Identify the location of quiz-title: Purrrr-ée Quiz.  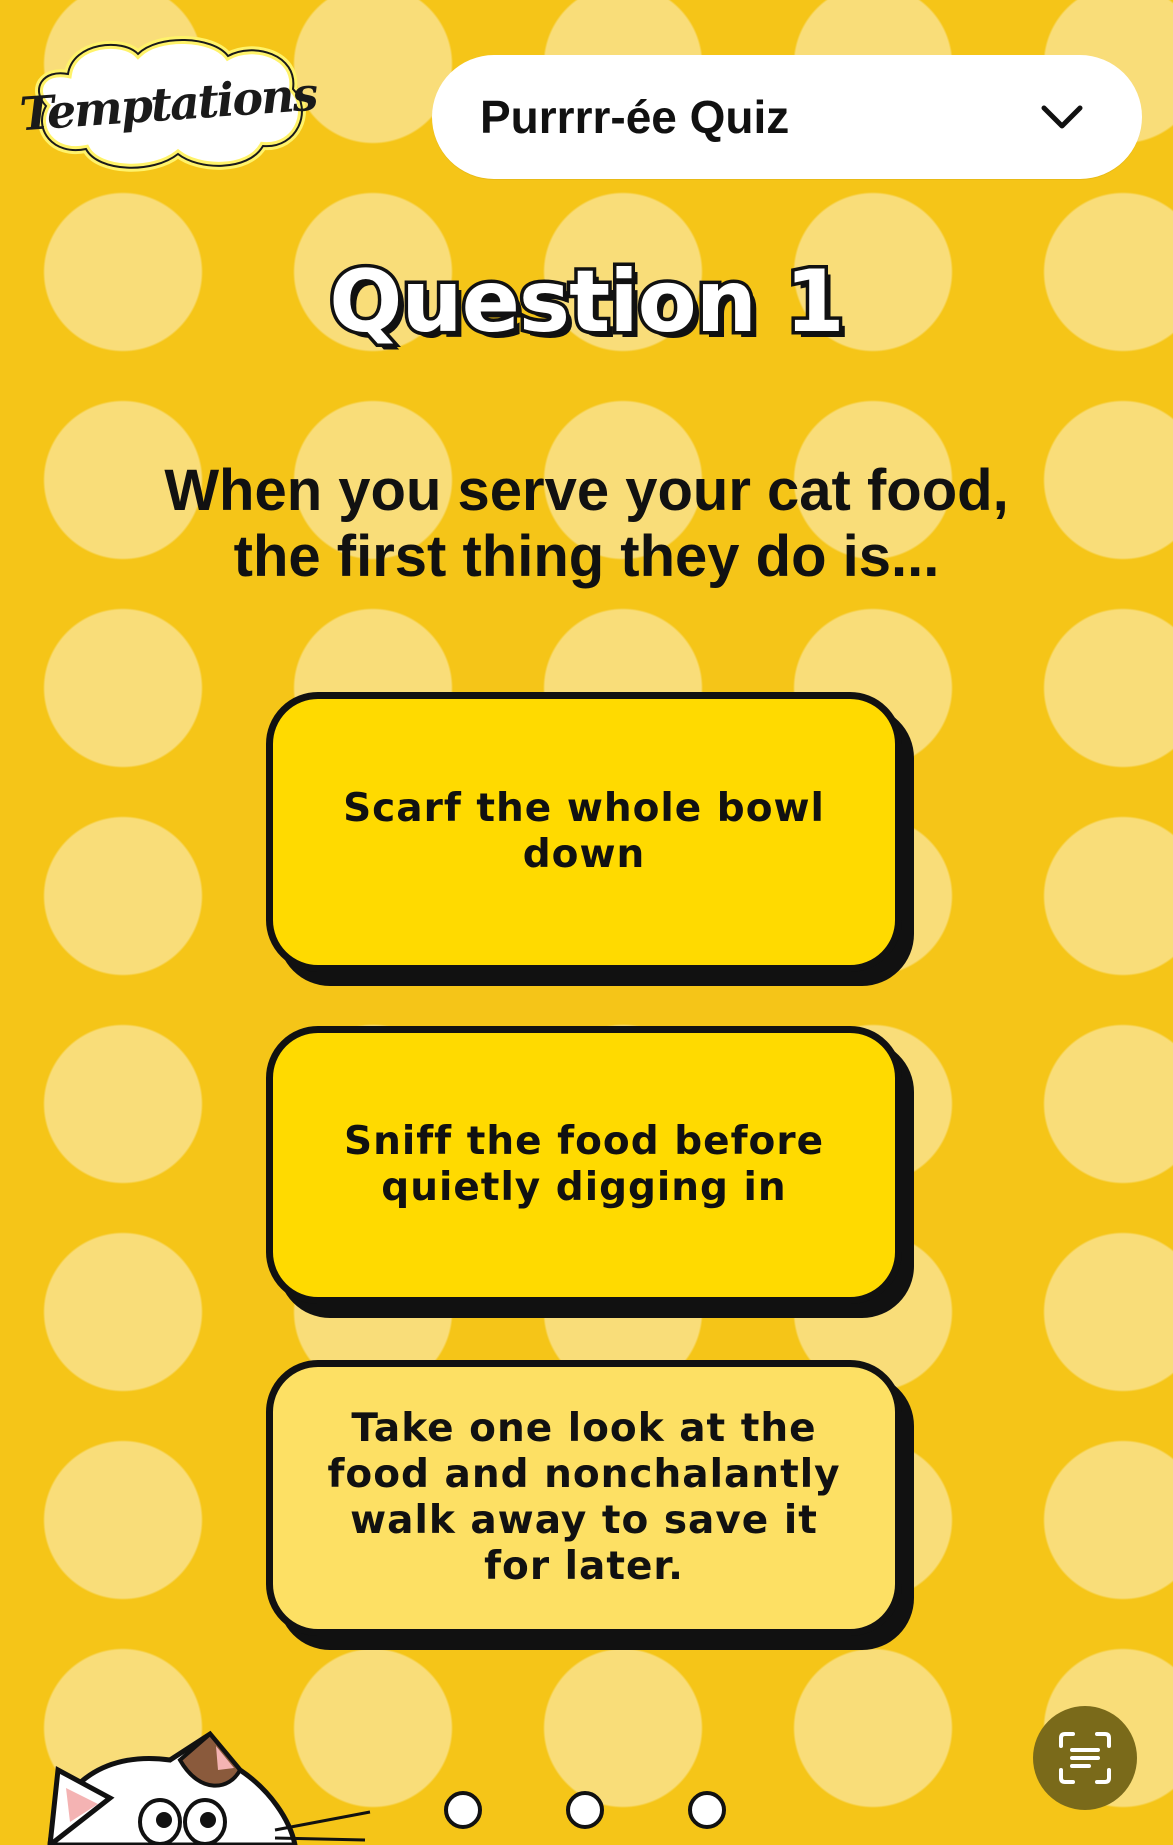
(635, 117).